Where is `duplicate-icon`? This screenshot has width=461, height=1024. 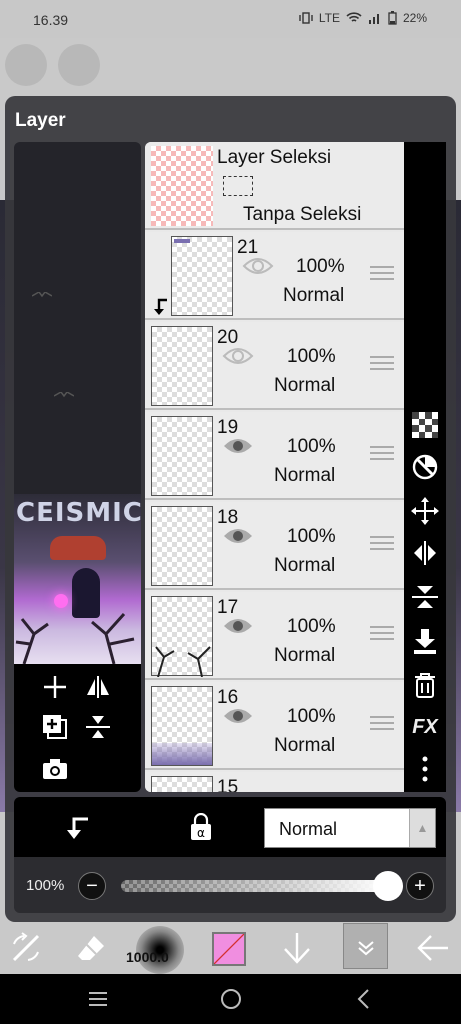
duplicate-icon is located at coordinates (55, 727).